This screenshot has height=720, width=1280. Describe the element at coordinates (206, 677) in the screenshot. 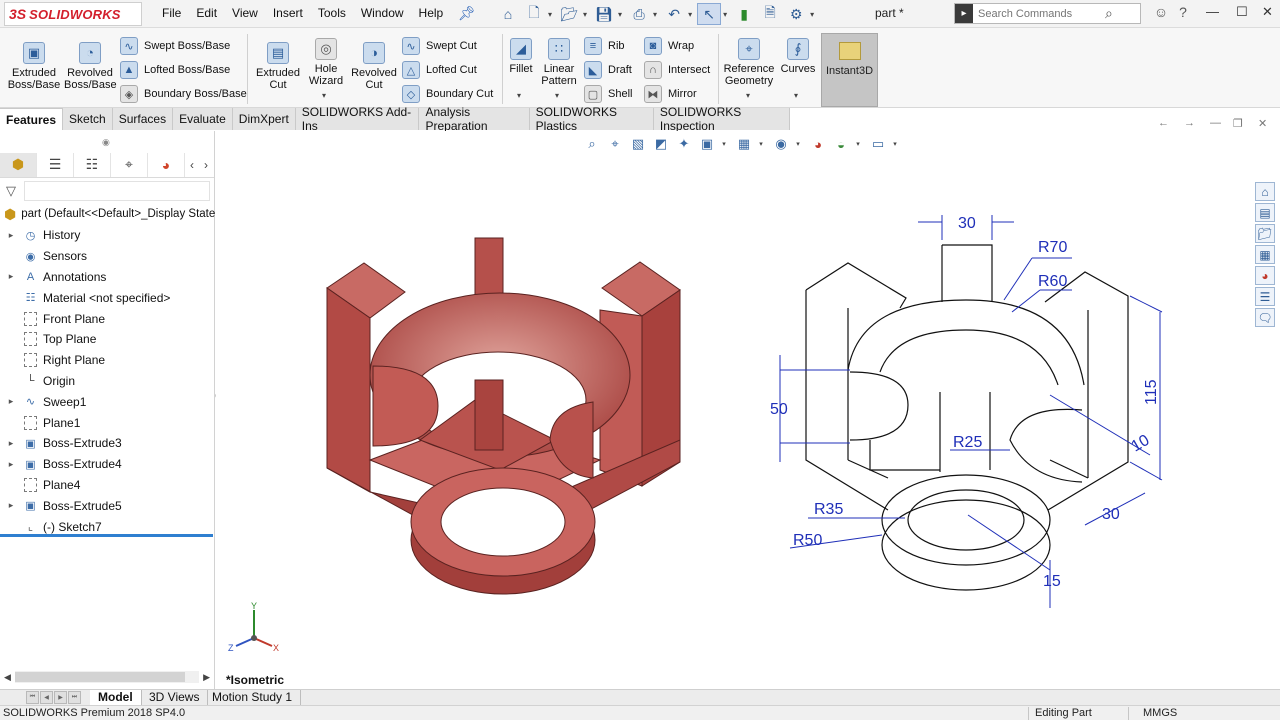

I see `scroll-right-icon: ▶` at that location.